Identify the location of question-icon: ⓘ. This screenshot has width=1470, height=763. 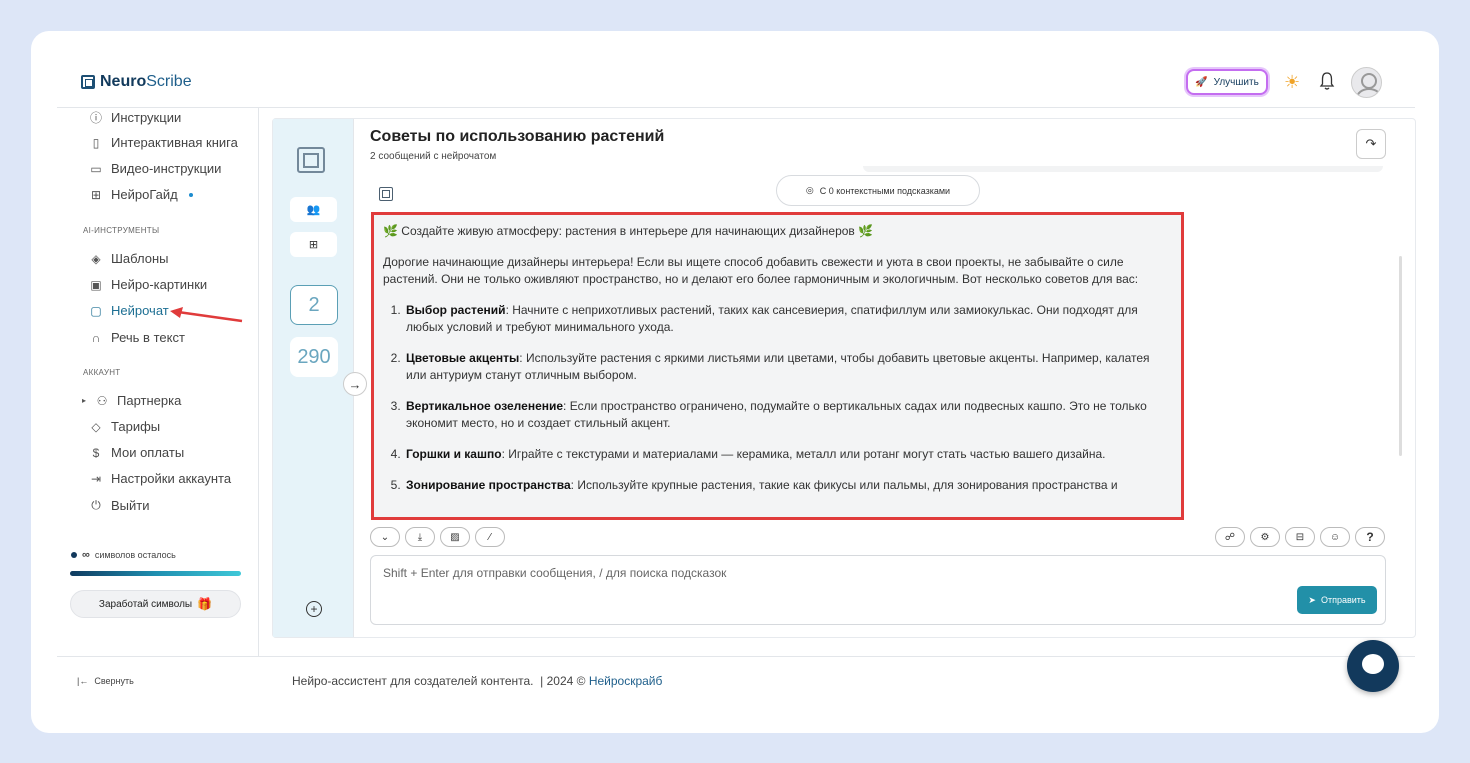
(95, 118).